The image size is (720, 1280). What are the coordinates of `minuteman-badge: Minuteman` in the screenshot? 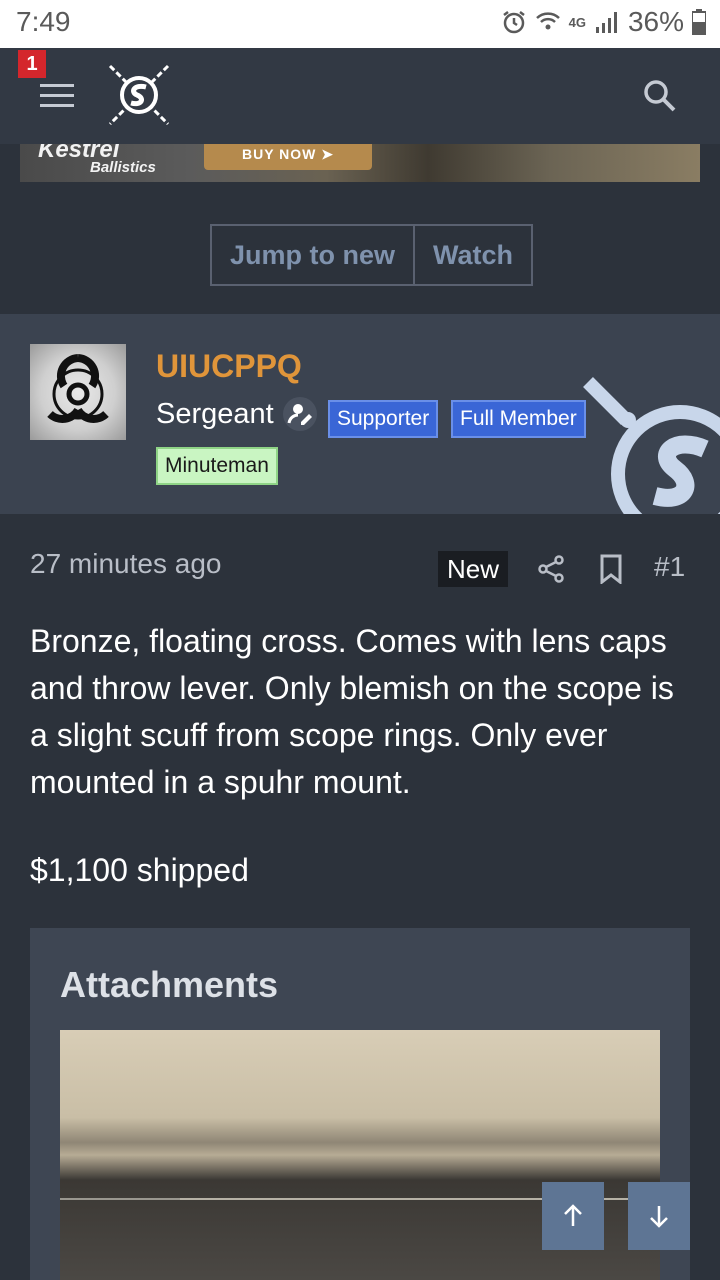 It's located at (217, 466).